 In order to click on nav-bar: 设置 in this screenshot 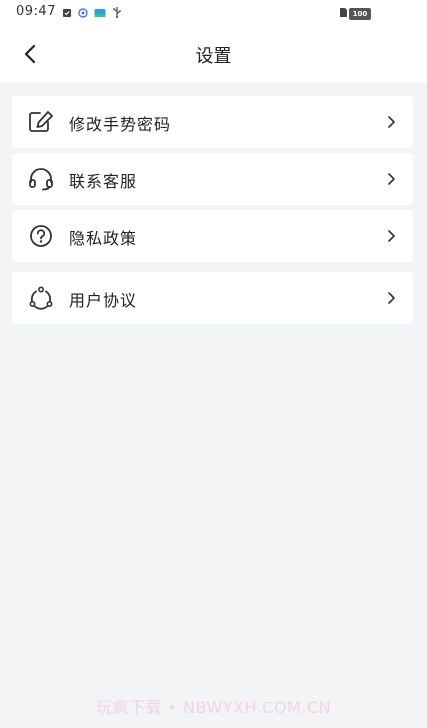, I will do `click(213, 54)`.